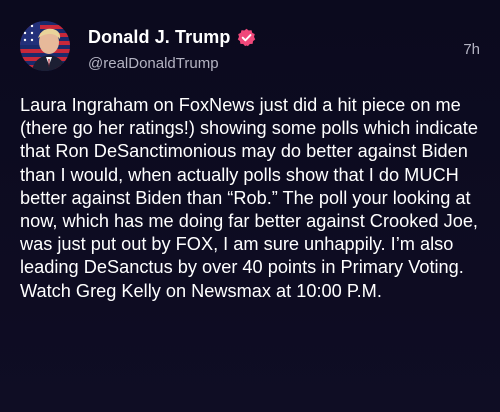  Describe the element at coordinates (45, 46) in the screenshot. I see `avatar` at that location.